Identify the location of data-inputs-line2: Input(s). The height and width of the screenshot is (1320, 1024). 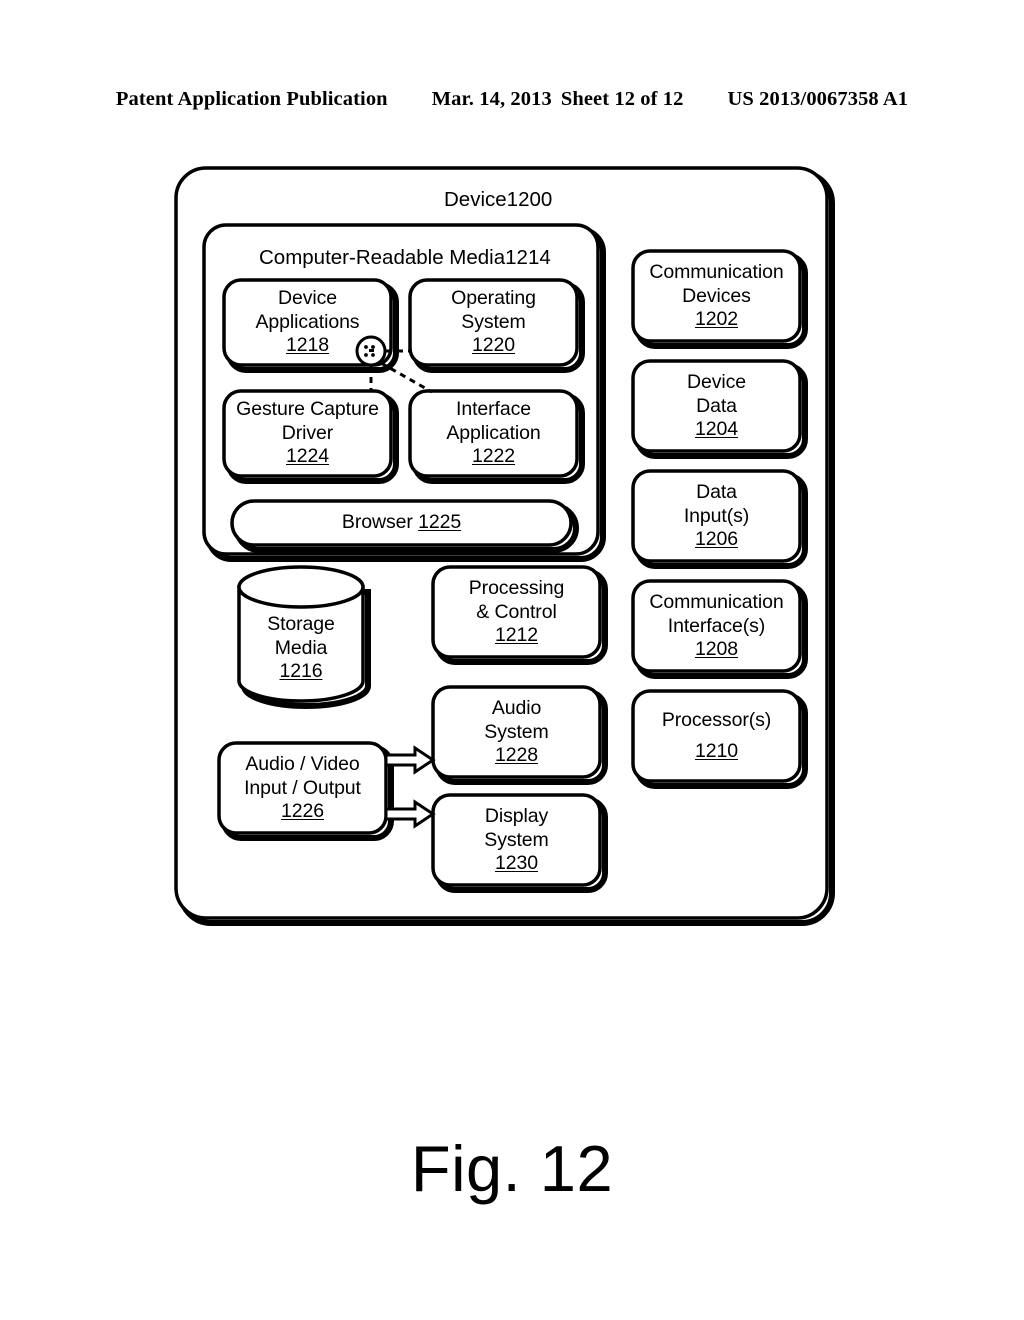
(716, 515).